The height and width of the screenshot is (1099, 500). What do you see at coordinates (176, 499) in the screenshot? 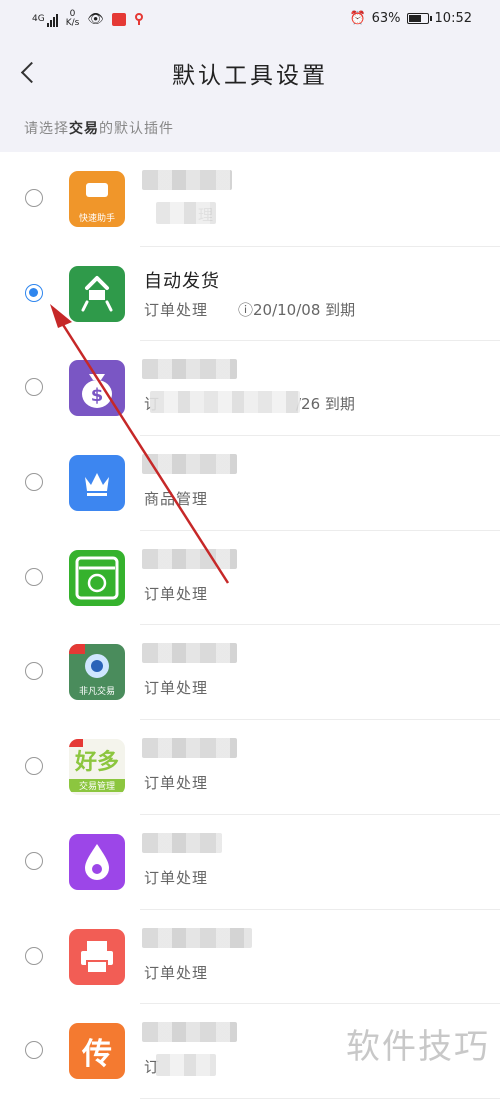
I see `plugin-category: 商品管理` at bounding box center [176, 499].